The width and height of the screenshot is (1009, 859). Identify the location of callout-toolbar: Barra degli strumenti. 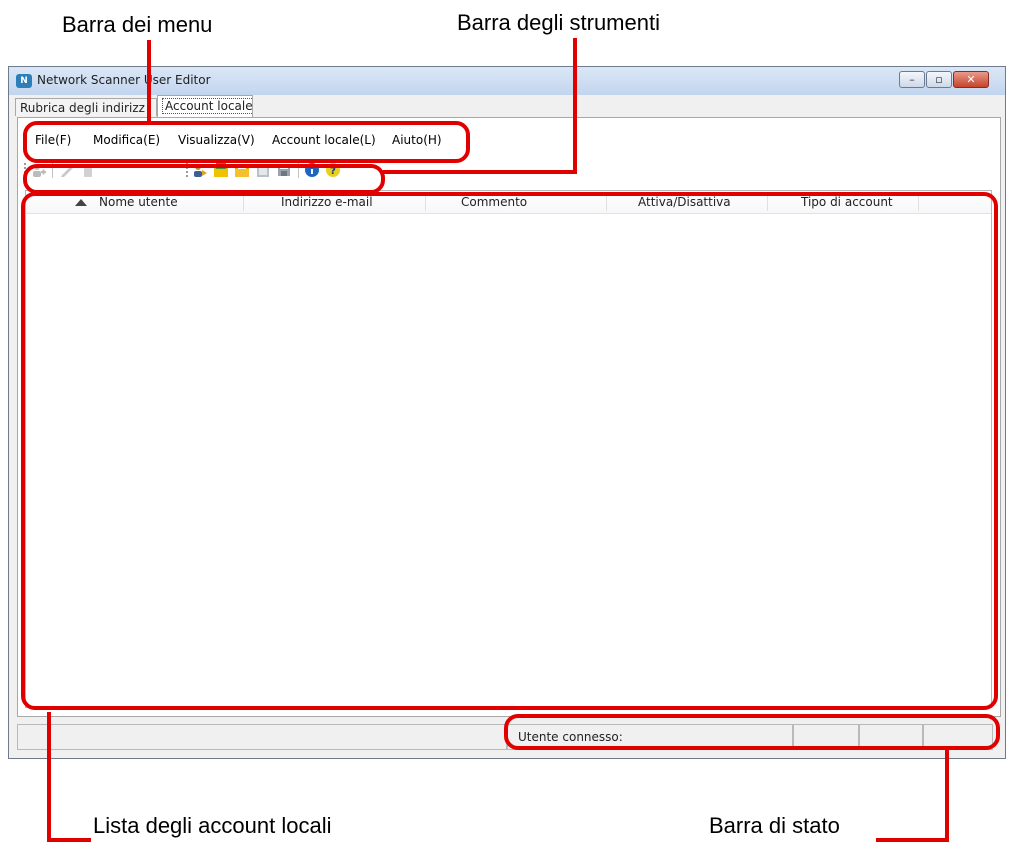
(558, 22).